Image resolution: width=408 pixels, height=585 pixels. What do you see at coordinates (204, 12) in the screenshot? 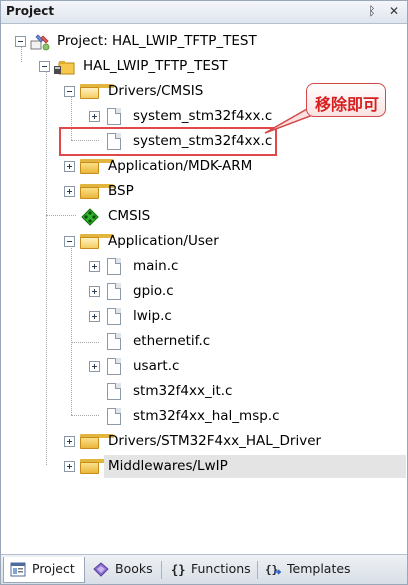
I see `panel-title-bar: Project ᛒ ✕` at bounding box center [204, 12].